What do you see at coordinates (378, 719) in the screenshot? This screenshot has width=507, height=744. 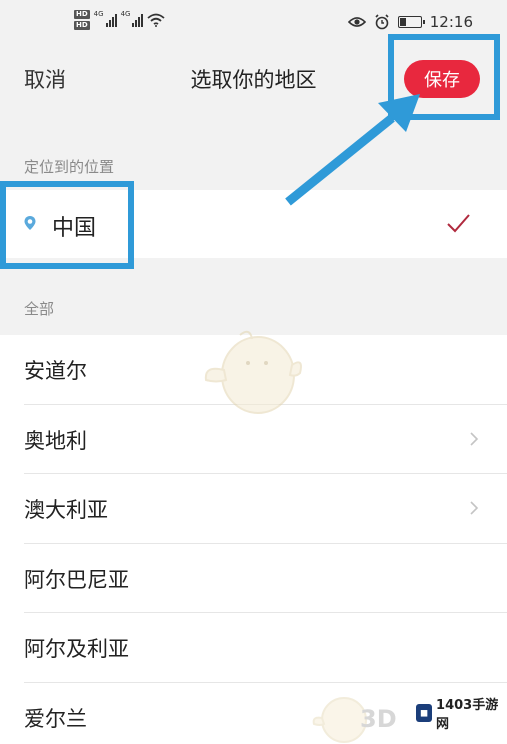 I see `watermark-3d: 3D` at bounding box center [378, 719].